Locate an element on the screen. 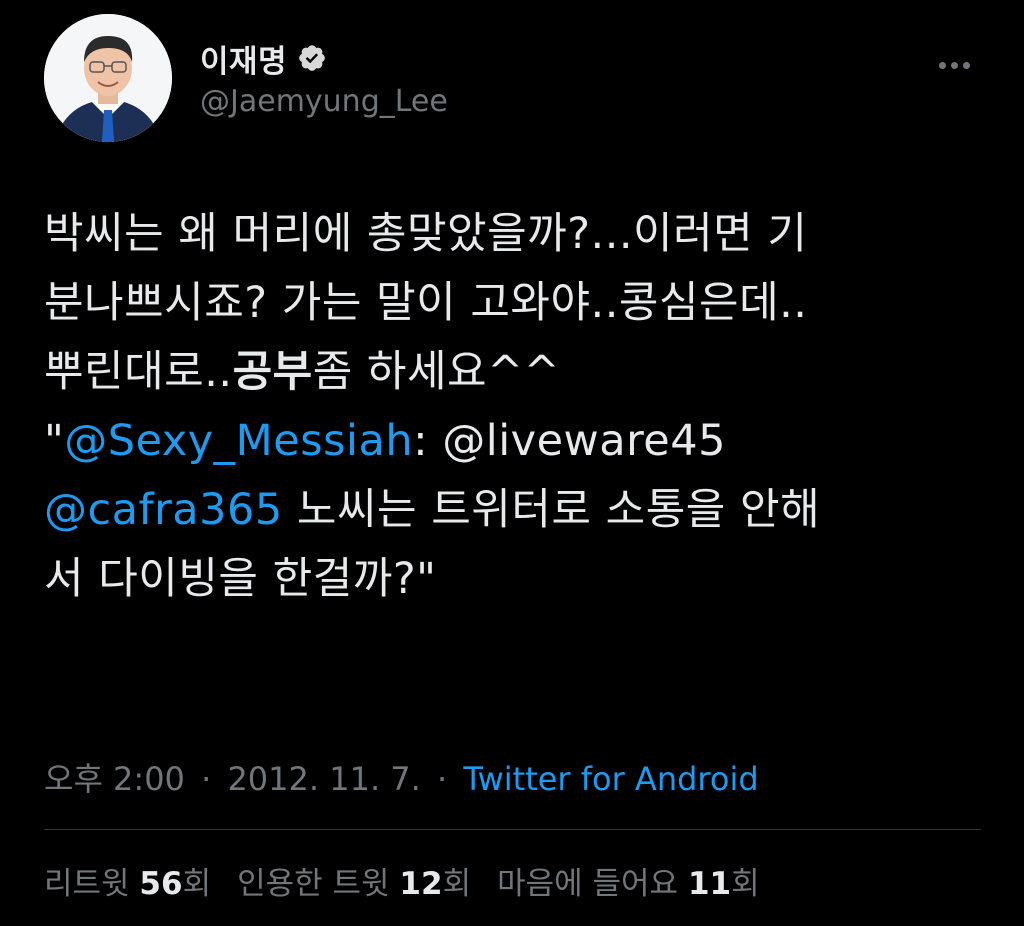 The height and width of the screenshot is (926, 1024). tweet-line-6: 서 다이빙을 한걸까?" is located at coordinates (240, 579).